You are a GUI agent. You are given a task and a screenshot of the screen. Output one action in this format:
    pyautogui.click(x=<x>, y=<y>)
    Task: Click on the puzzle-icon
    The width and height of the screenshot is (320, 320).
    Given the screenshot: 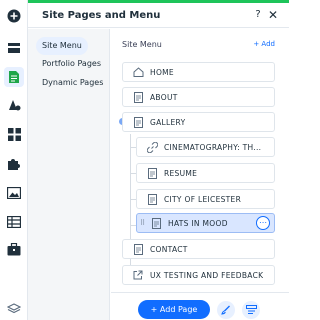 What is the action you would take?
    pyautogui.click(x=14, y=164)
    